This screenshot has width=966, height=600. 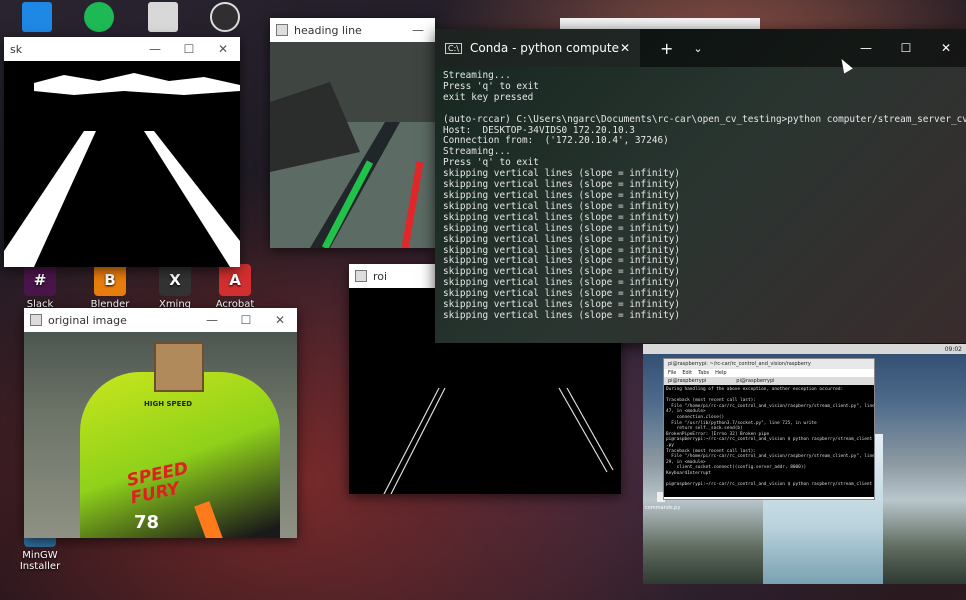 What do you see at coordinates (953, 349) in the screenshot?
I see `rpi-clock: 09:02` at bounding box center [953, 349].